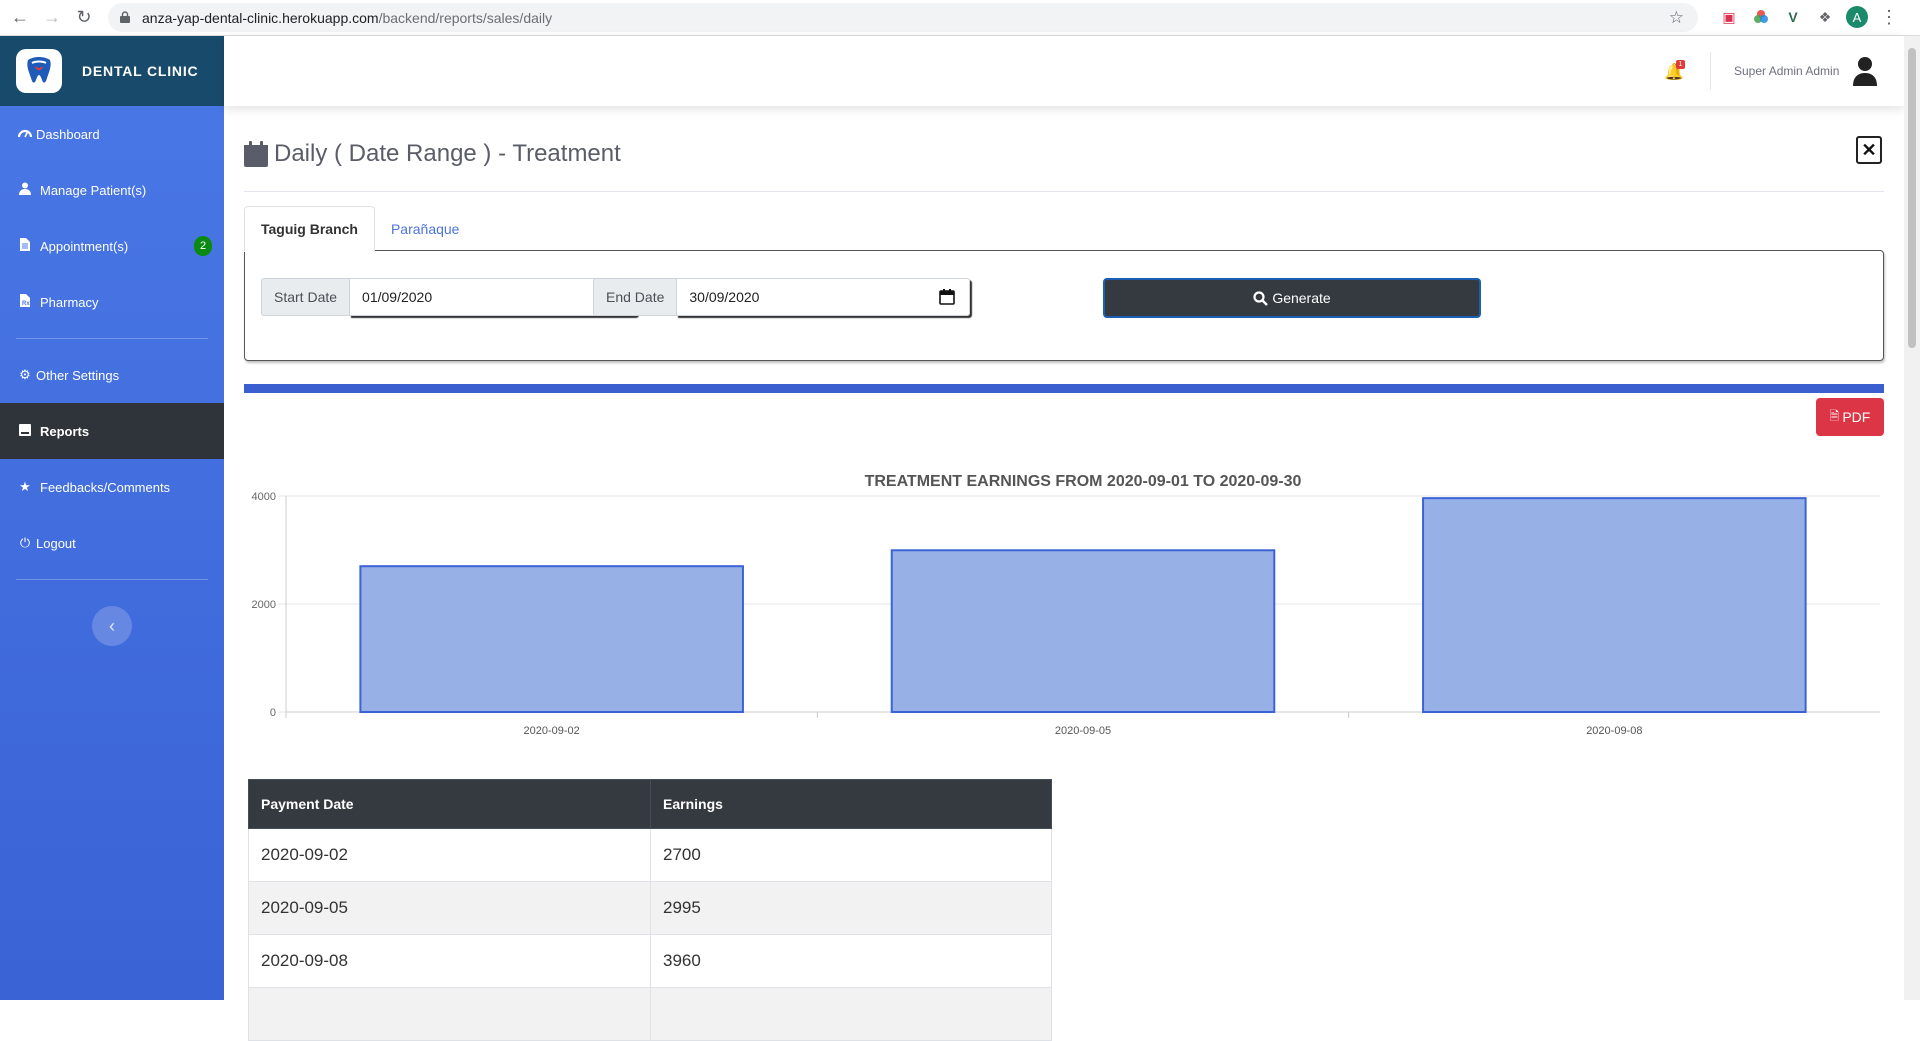 The image size is (1920, 1041). Describe the element at coordinates (65, 431) in the screenshot. I see `sidebar-item-label: Reports` at that location.